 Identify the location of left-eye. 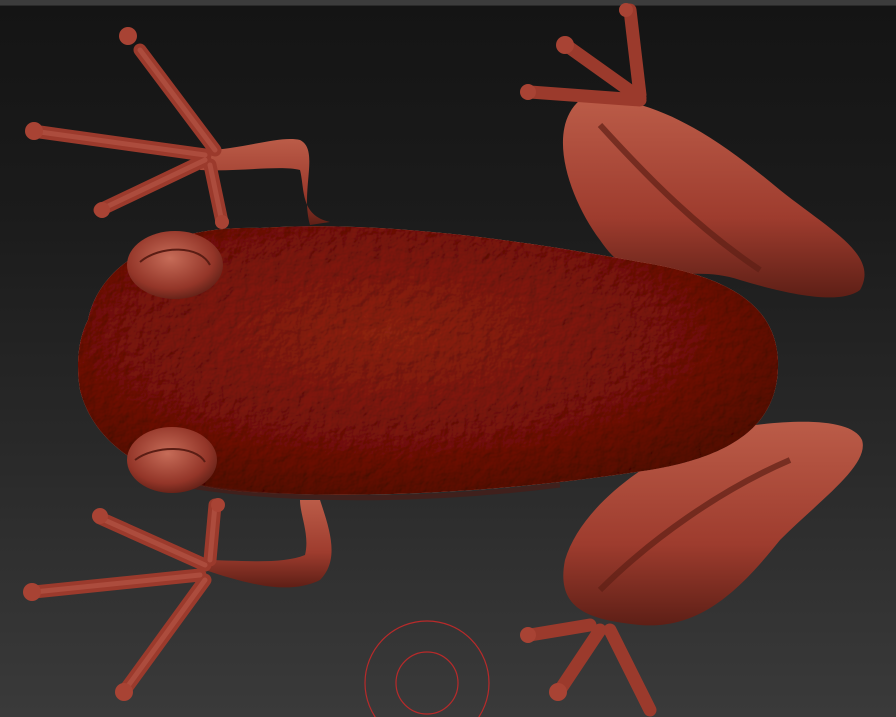
(175, 265).